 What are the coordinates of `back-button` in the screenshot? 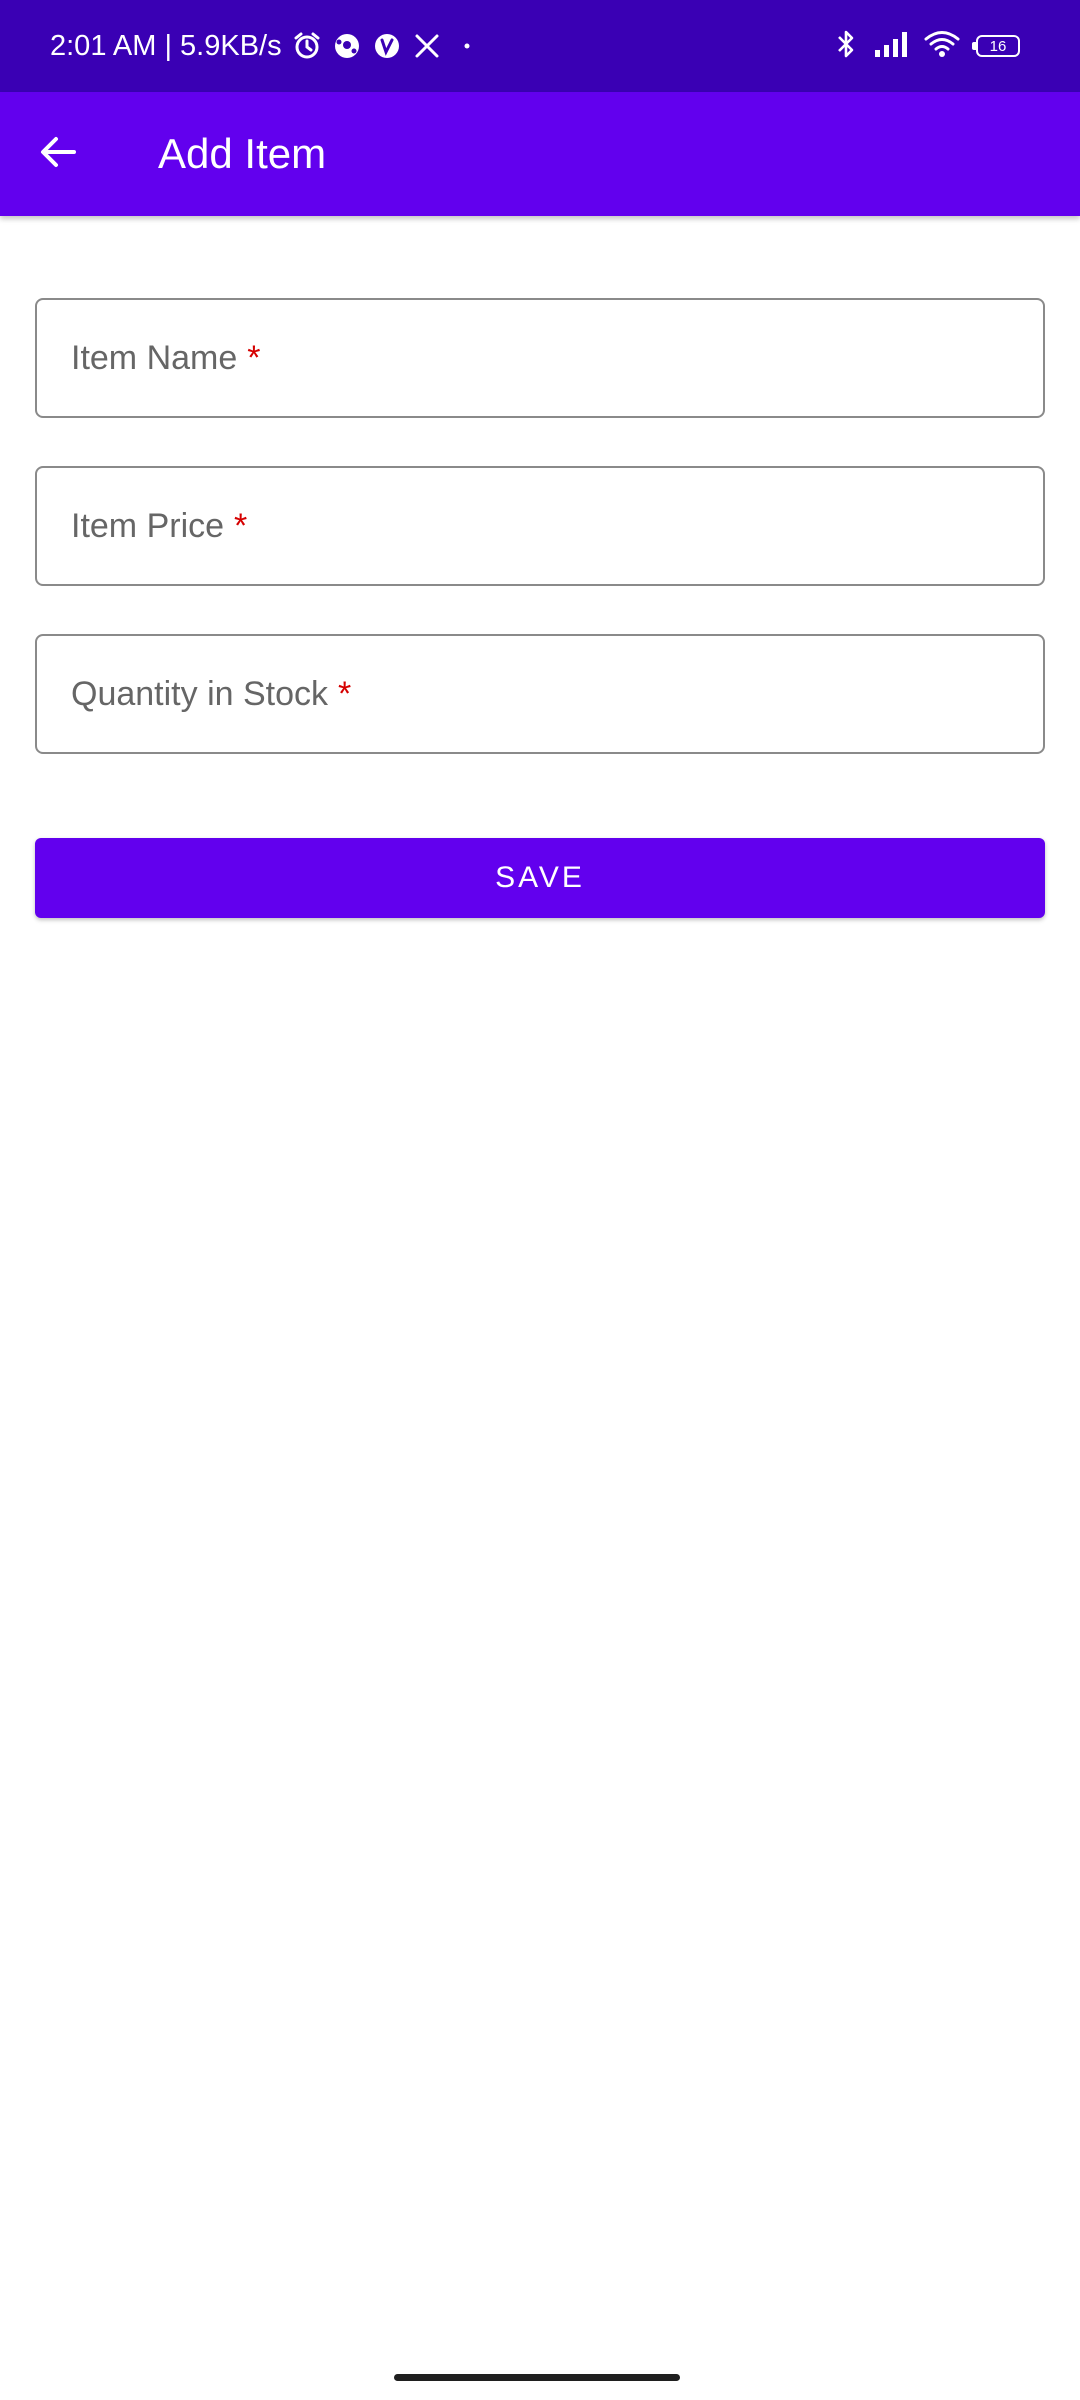 It's located at (58, 154).